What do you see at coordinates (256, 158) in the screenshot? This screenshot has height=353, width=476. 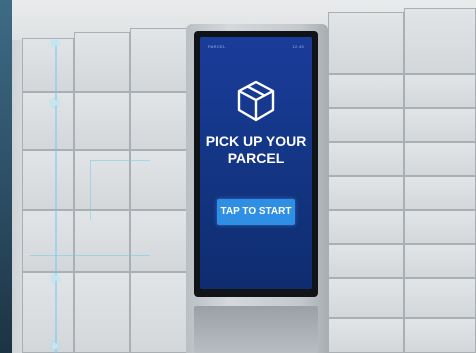 I see `headline-line-2: PARCEL` at bounding box center [256, 158].